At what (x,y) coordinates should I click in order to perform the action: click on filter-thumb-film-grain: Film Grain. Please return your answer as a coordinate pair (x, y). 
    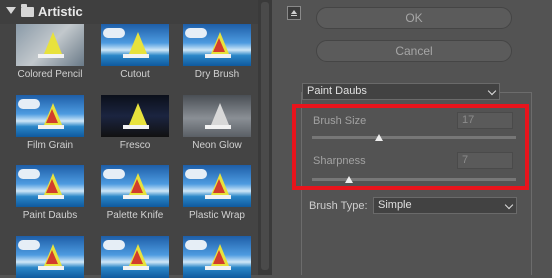
    Looking at the image, I should click on (50, 123).